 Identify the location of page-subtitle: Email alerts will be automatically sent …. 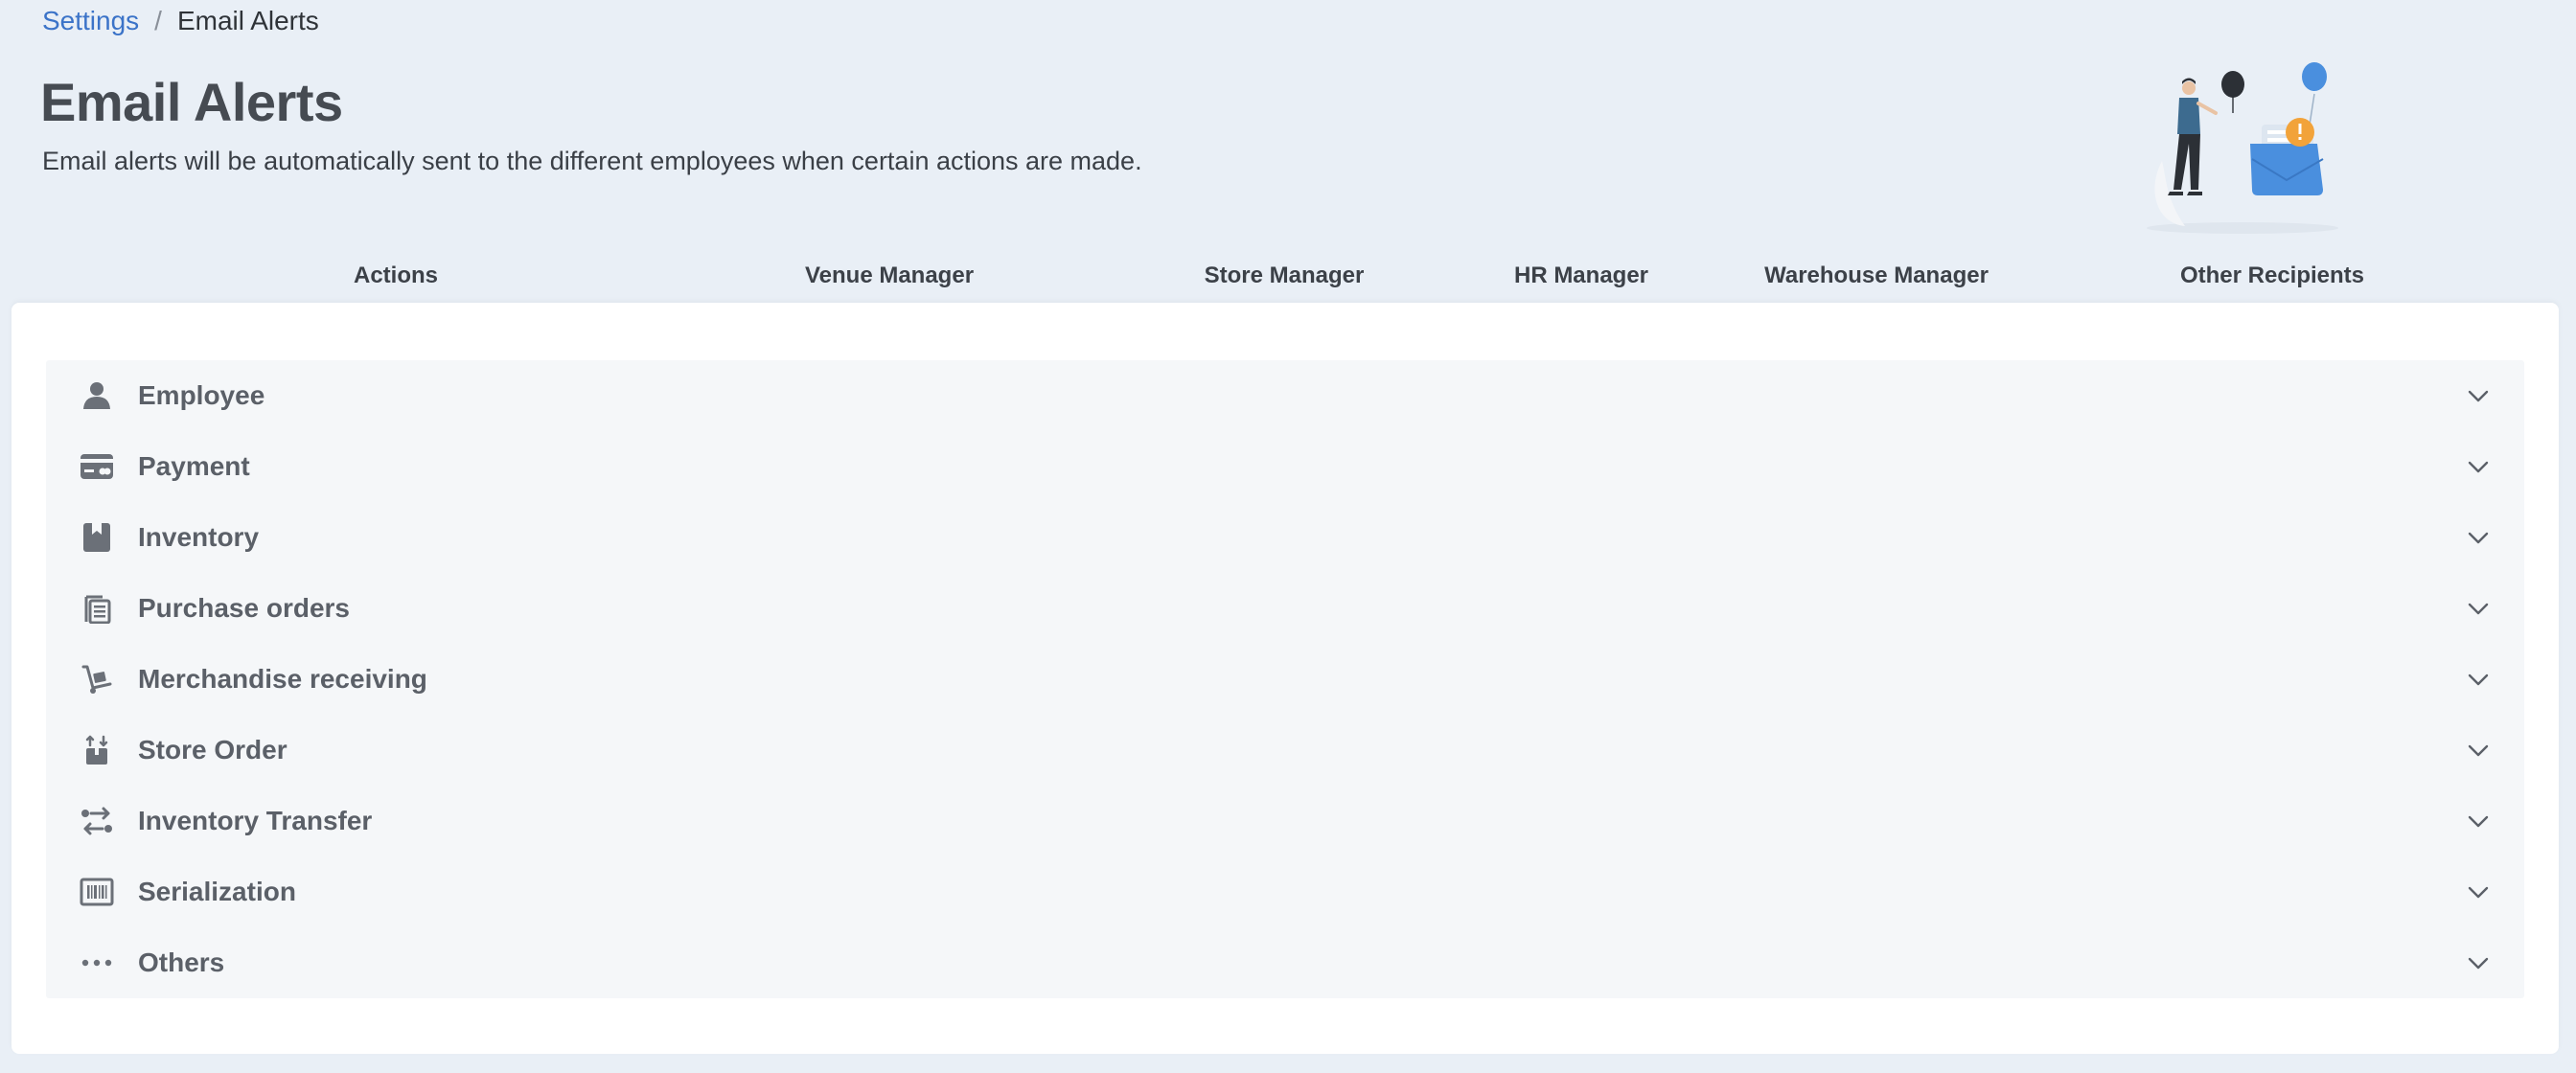
(592, 161).